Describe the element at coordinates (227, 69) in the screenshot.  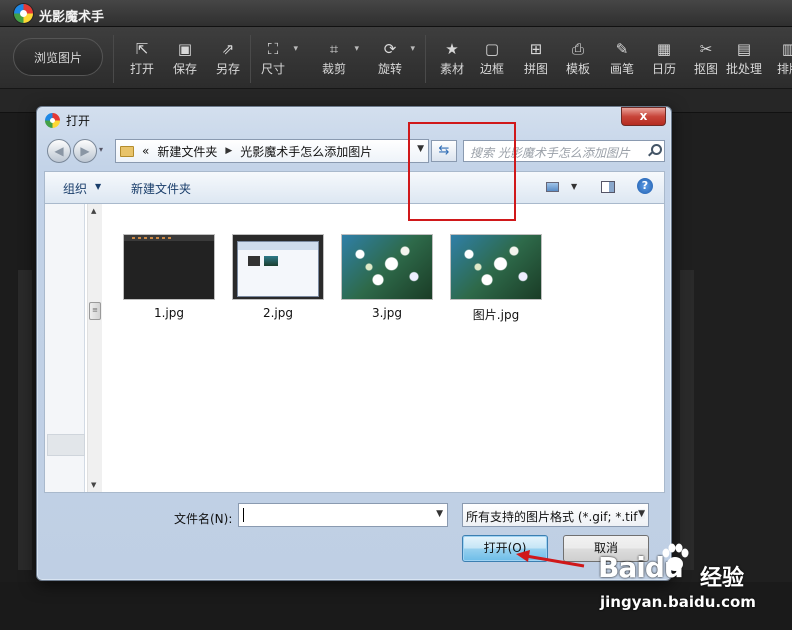
I see `toolbar-label: 另存` at that location.